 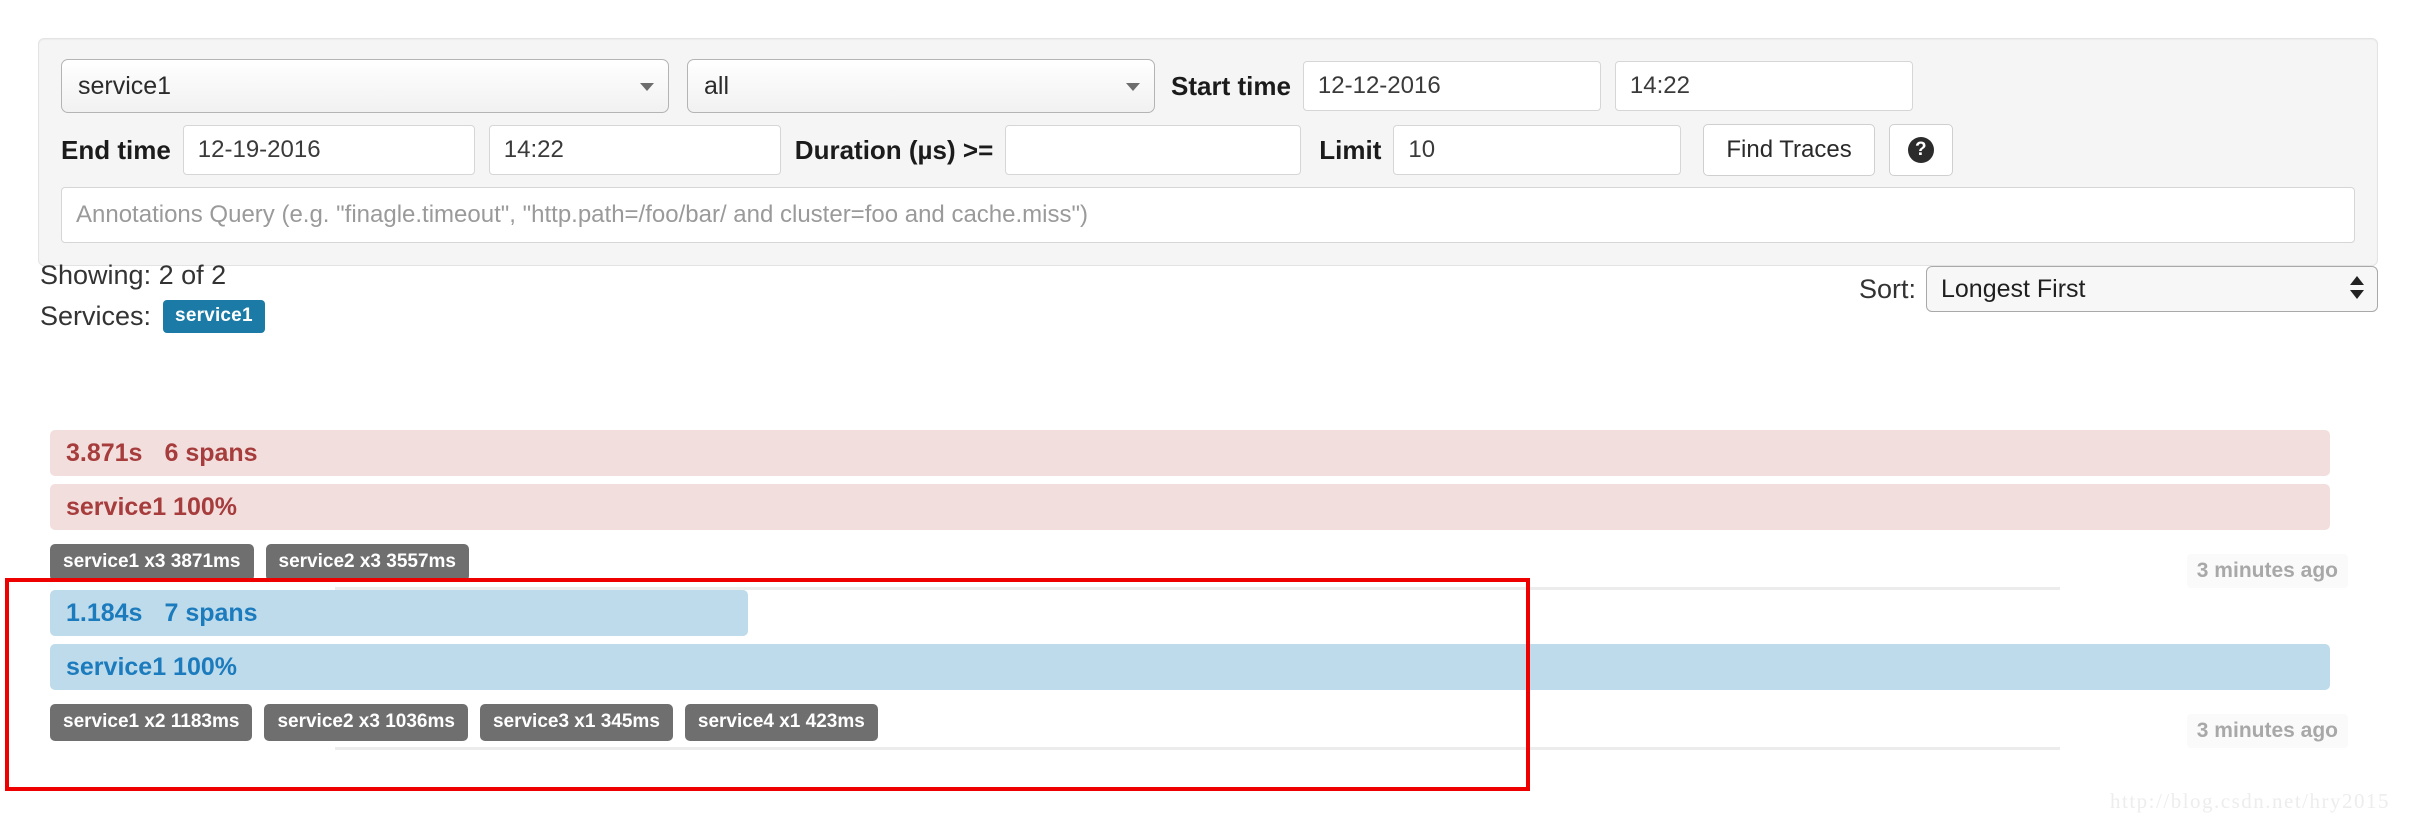 I want to click on service-name-select: service1, so click(x=365, y=86).